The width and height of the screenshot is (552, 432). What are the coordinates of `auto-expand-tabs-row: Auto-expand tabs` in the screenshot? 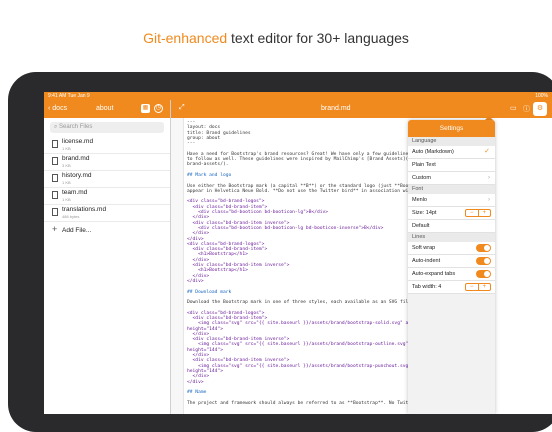 It's located at (451, 274).